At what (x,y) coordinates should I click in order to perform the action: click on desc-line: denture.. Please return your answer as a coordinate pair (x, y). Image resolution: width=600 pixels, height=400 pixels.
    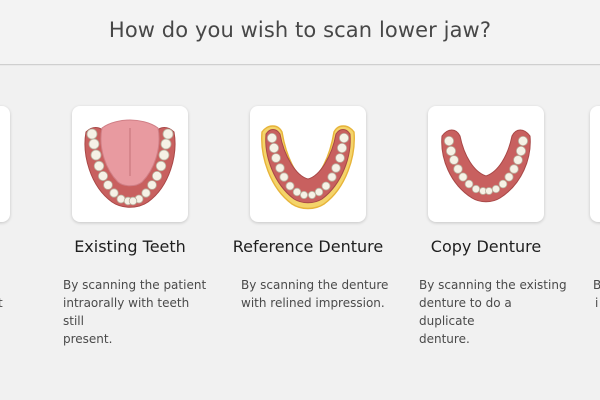
    Looking at the image, I should click on (444, 339).